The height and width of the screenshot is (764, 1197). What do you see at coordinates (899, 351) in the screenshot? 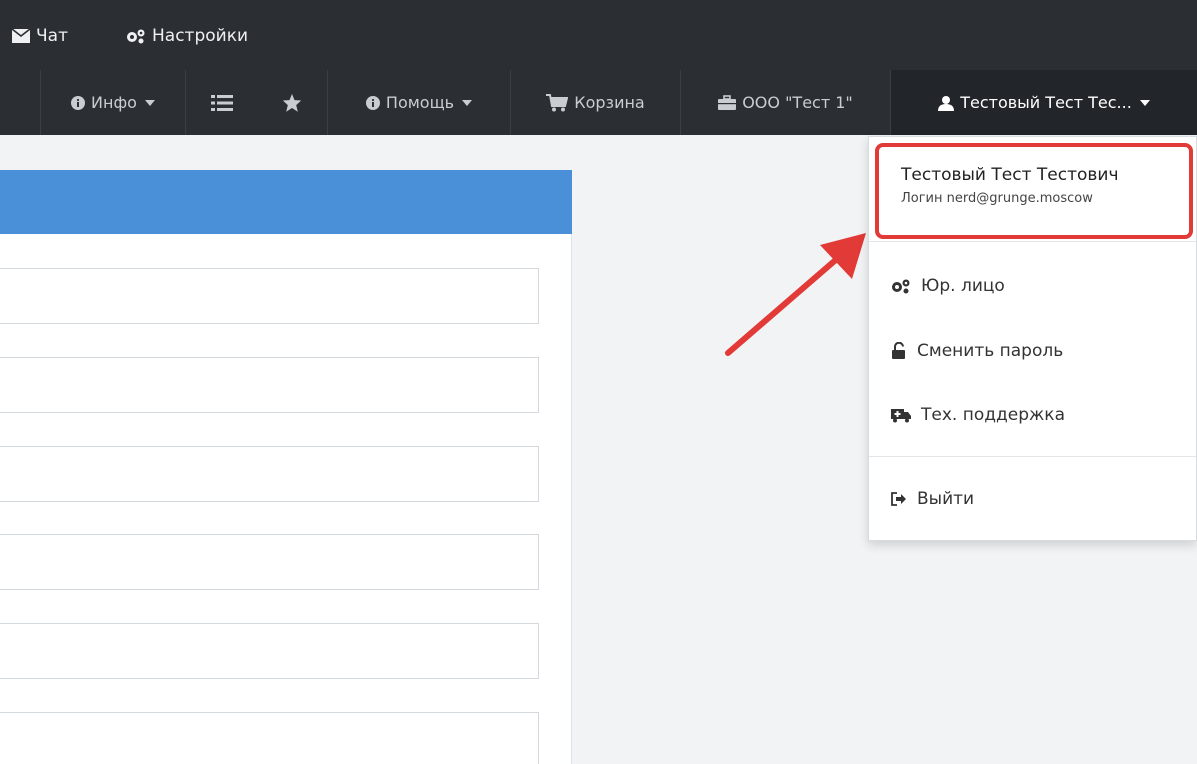
I see `unlock-icon` at bounding box center [899, 351].